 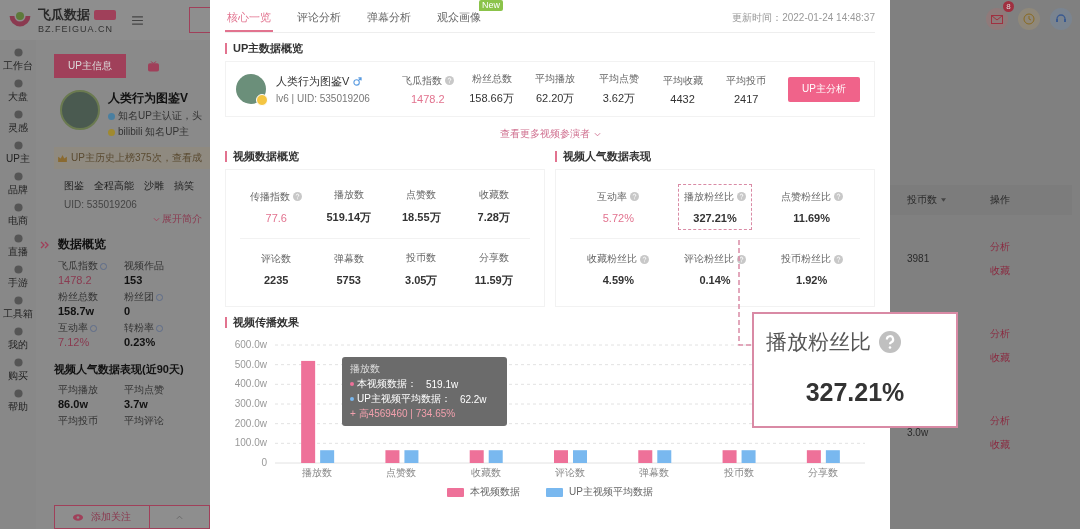 I want to click on stat-value: 519.14万, so click(x=349, y=218).